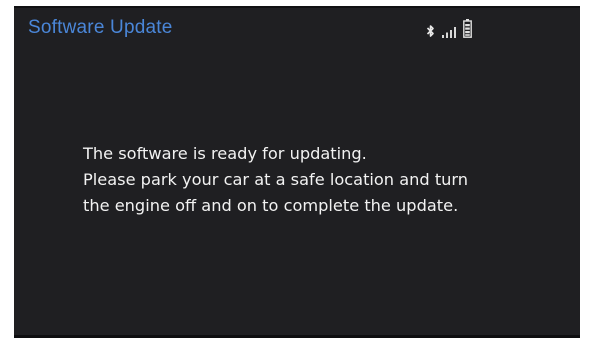 The image size is (596, 349). I want to click on signal-strength-icon, so click(449, 32).